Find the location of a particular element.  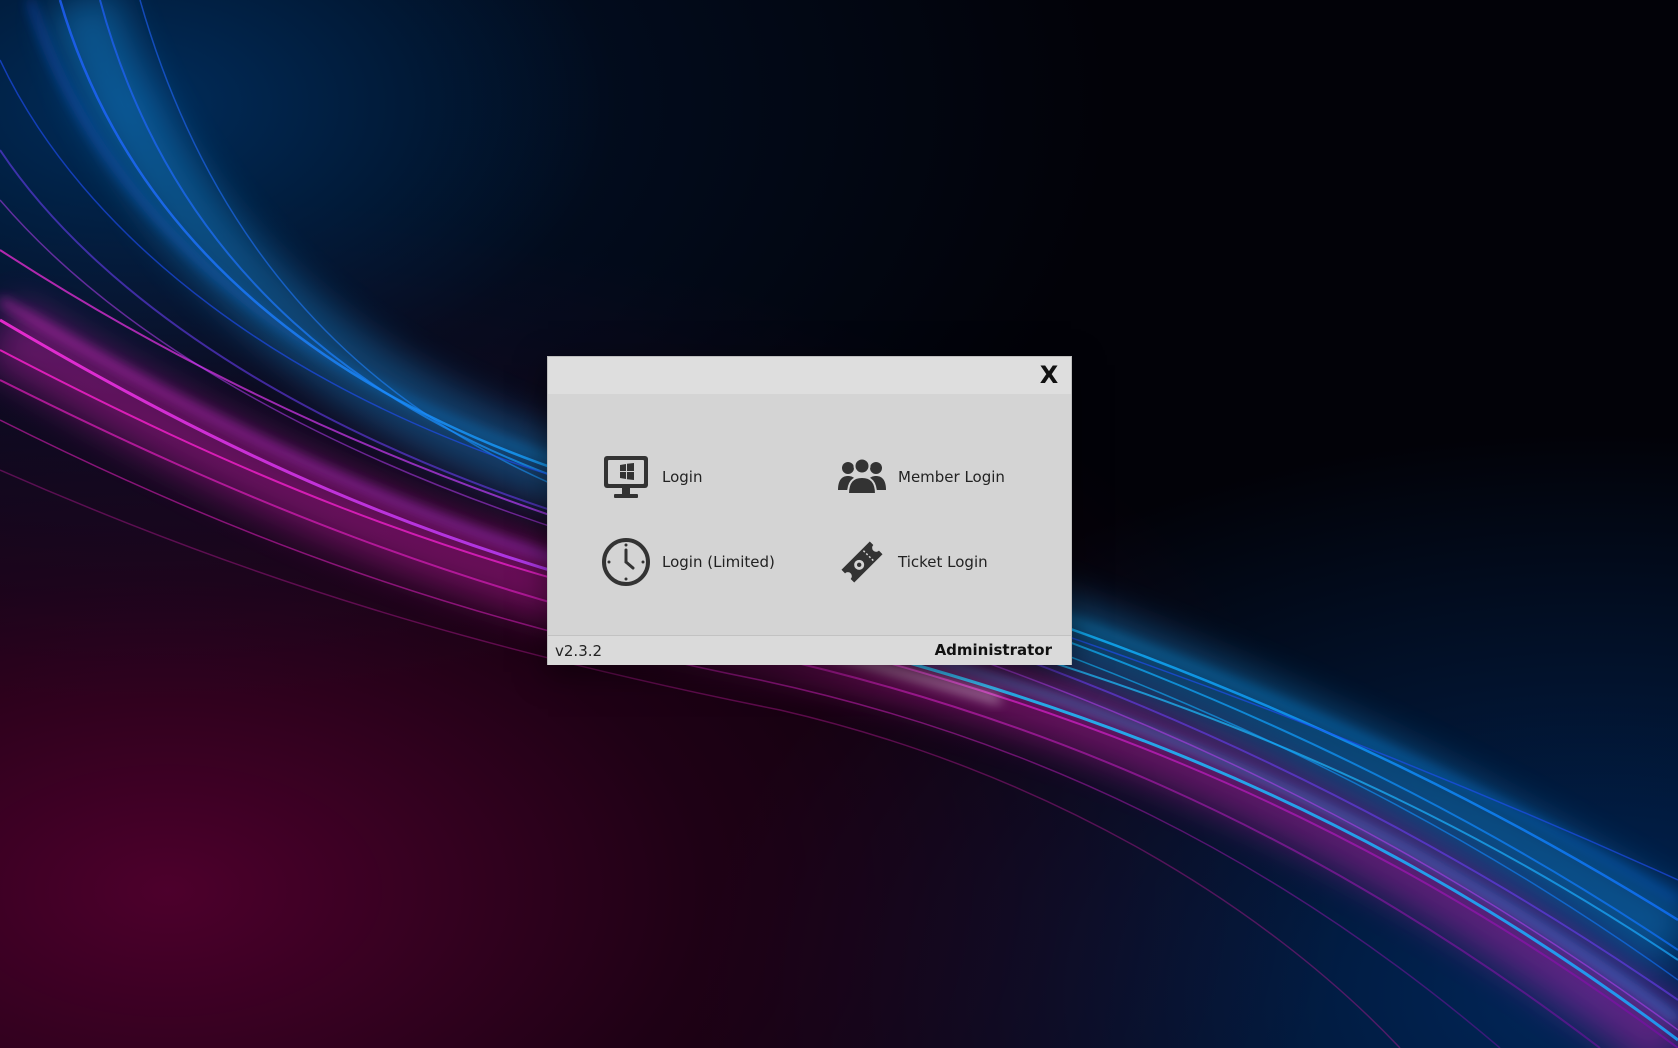

member-login-option: Member Login is located at coordinates (919, 477).